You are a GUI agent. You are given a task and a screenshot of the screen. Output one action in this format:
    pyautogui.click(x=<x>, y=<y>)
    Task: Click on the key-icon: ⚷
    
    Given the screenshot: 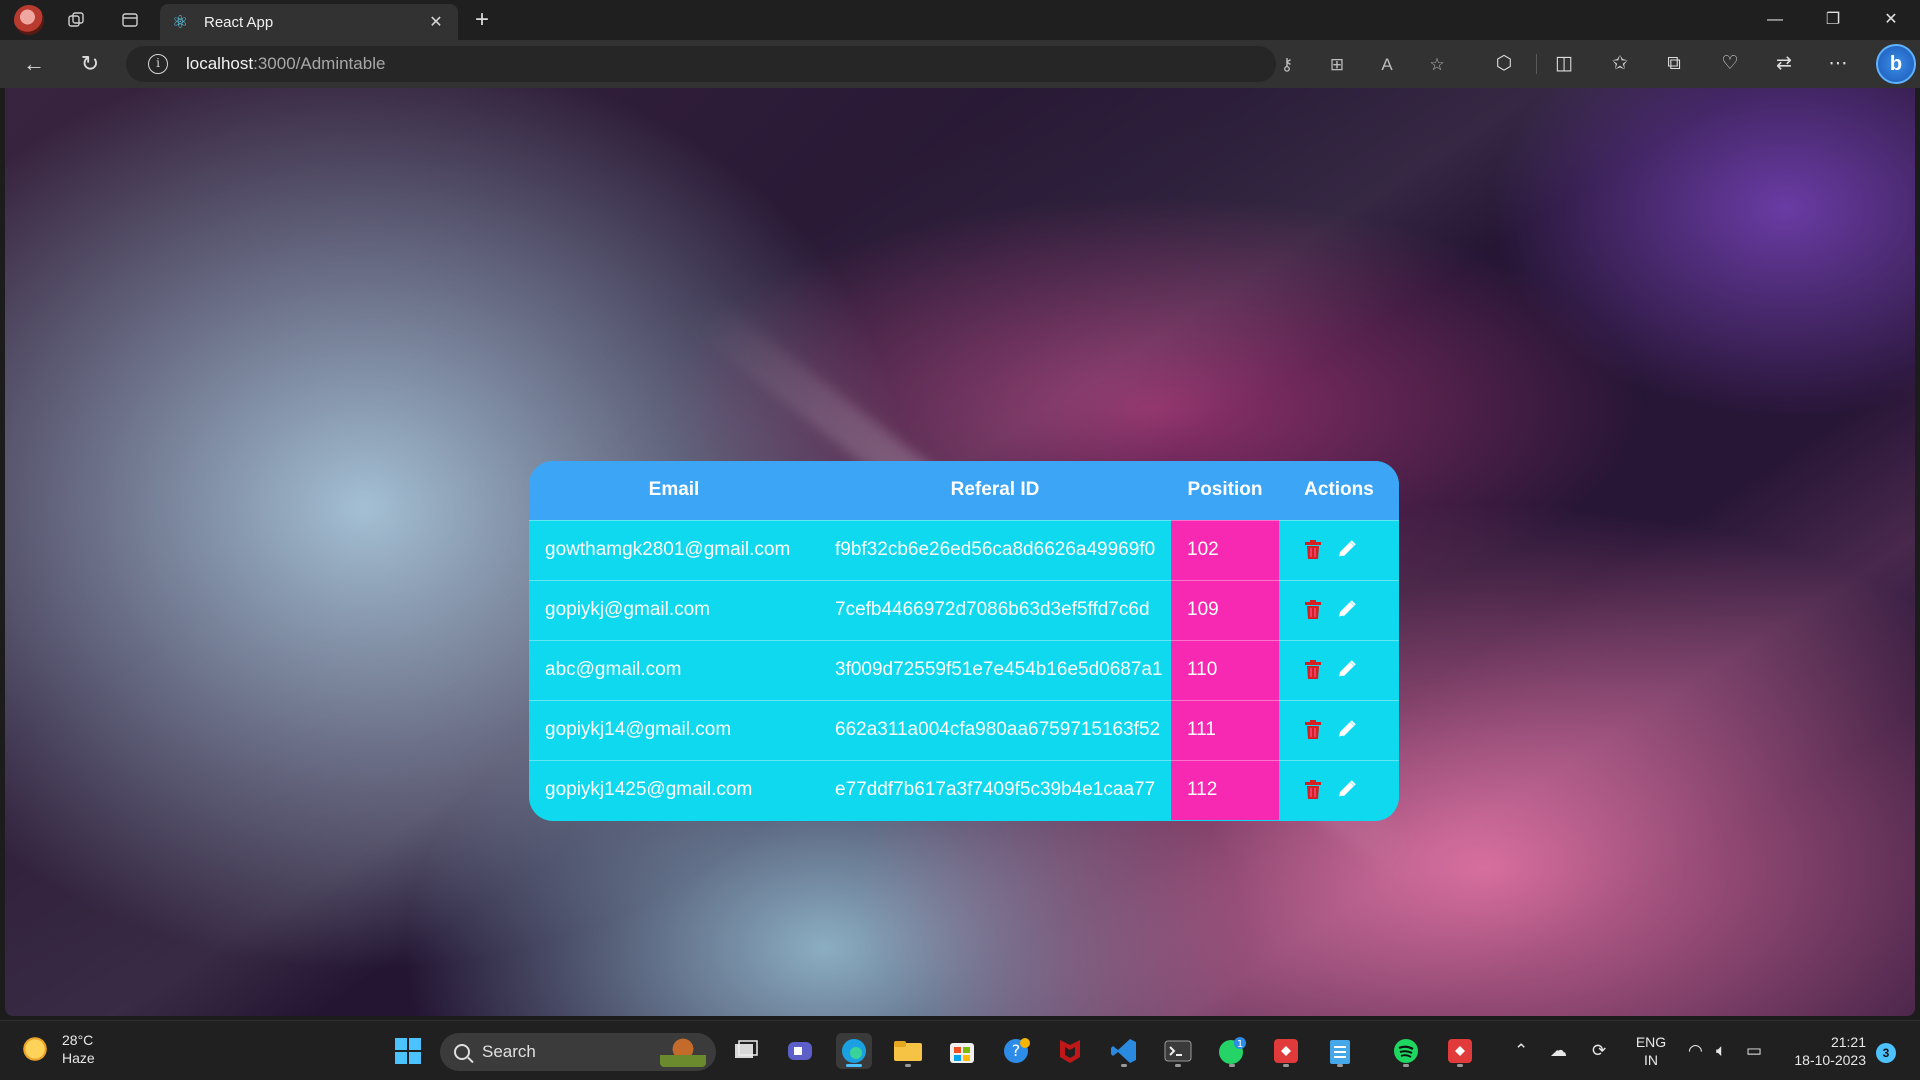 What is the action you would take?
    pyautogui.click(x=1287, y=65)
    